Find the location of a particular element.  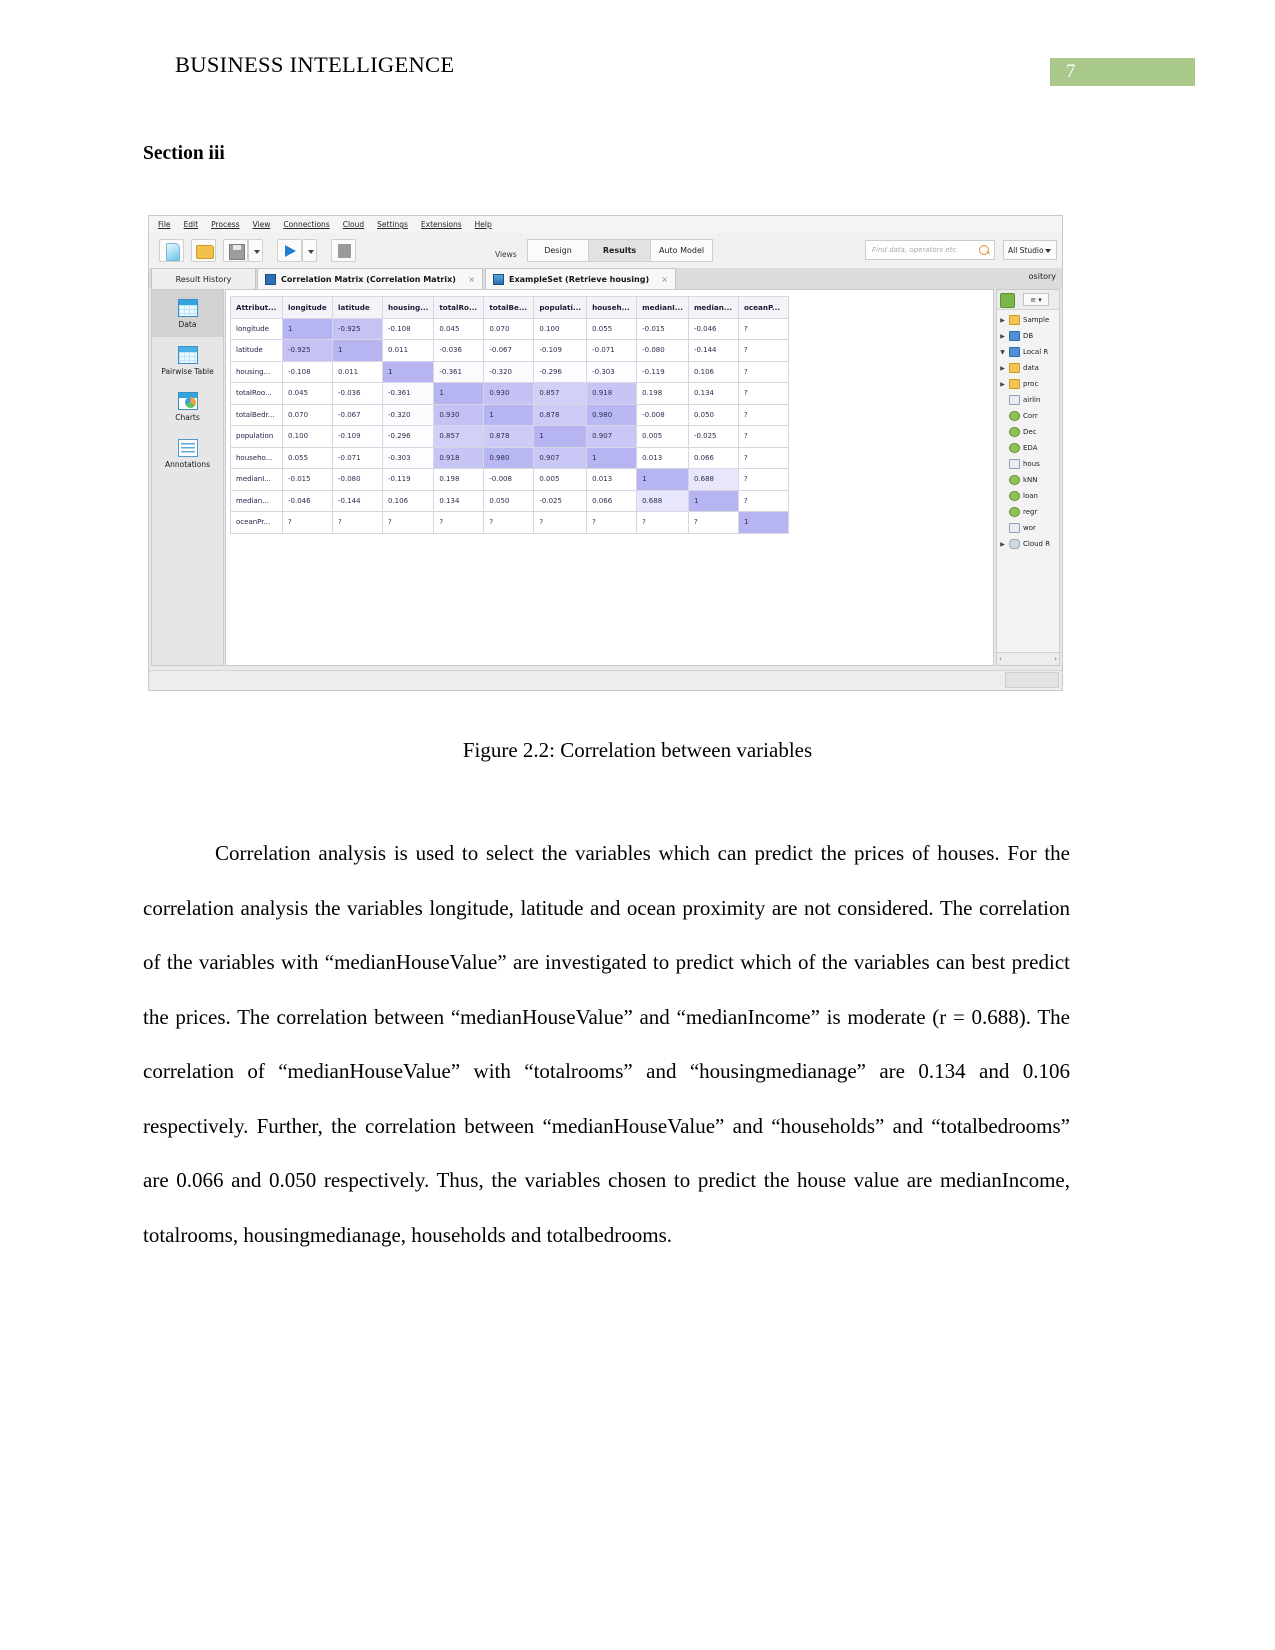

search-icon is located at coordinates (984, 250).